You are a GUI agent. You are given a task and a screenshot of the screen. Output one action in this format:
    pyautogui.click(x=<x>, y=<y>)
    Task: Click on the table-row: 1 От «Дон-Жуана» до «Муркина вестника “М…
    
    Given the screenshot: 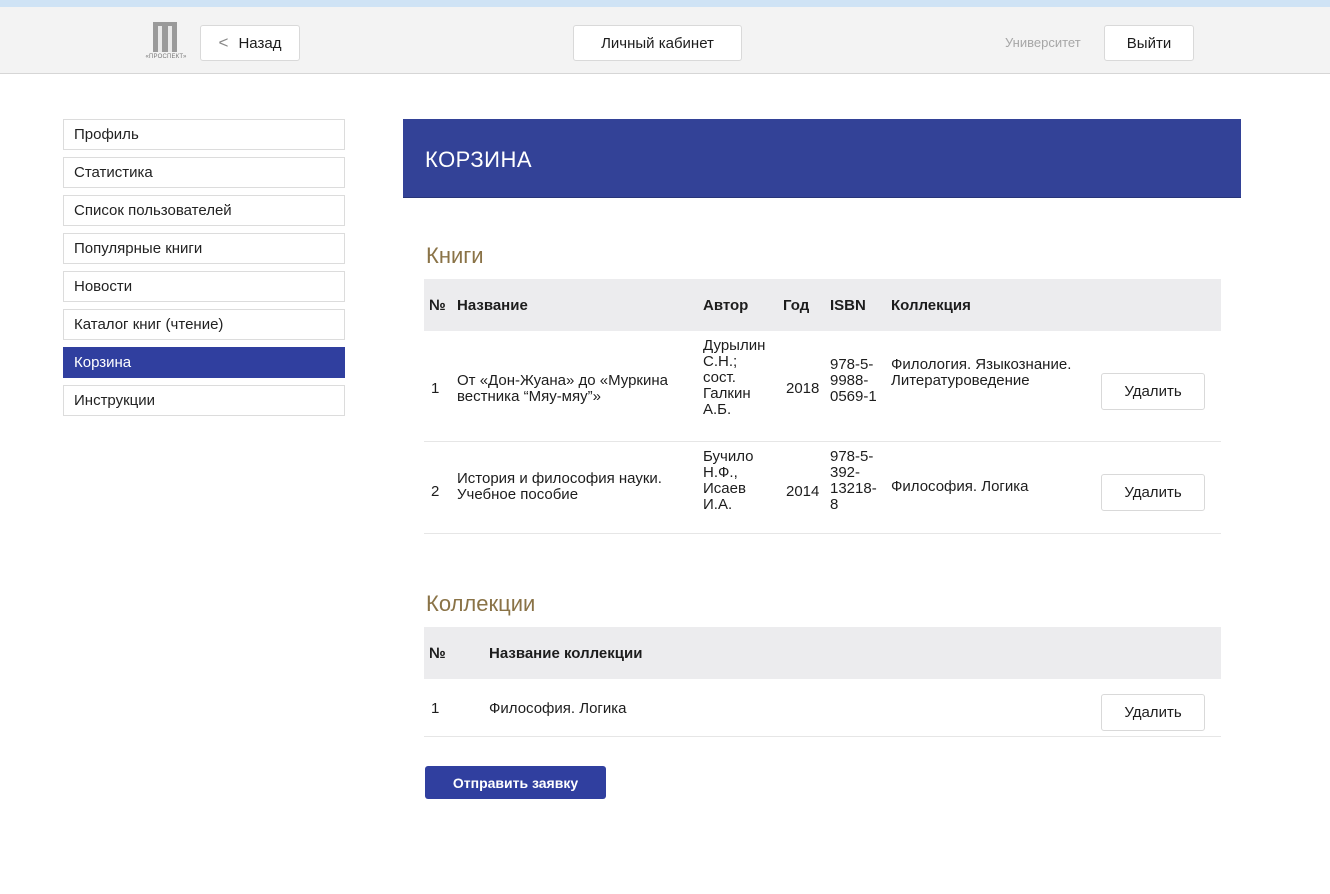 What is the action you would take?
    pyautogui.click(x=822, y=386)
    